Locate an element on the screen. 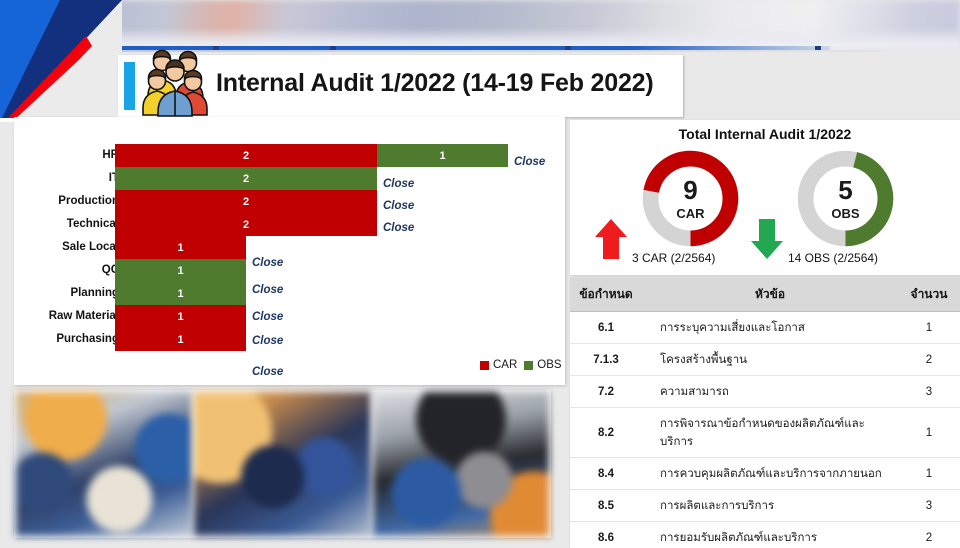 The image size is (960, 548). arrow-up-icon is located at coordinates (611, 239).